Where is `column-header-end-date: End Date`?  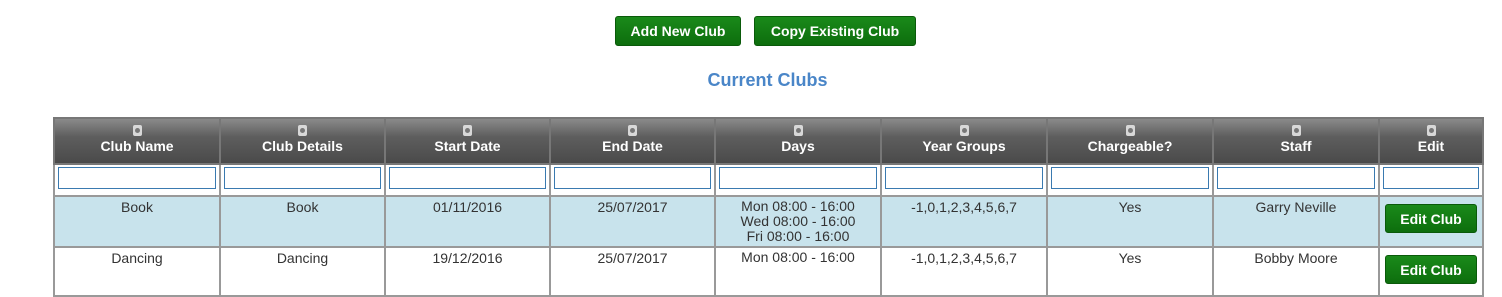 column-header-end-date: End Date is located at coordinates (632, 141).